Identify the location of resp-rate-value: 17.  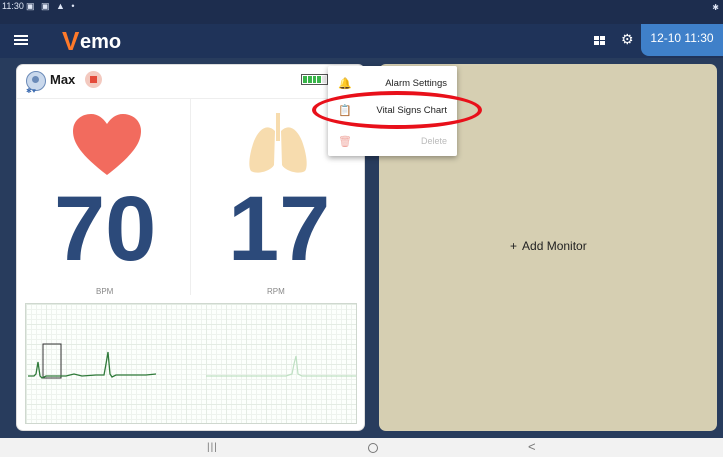
(279, 229).